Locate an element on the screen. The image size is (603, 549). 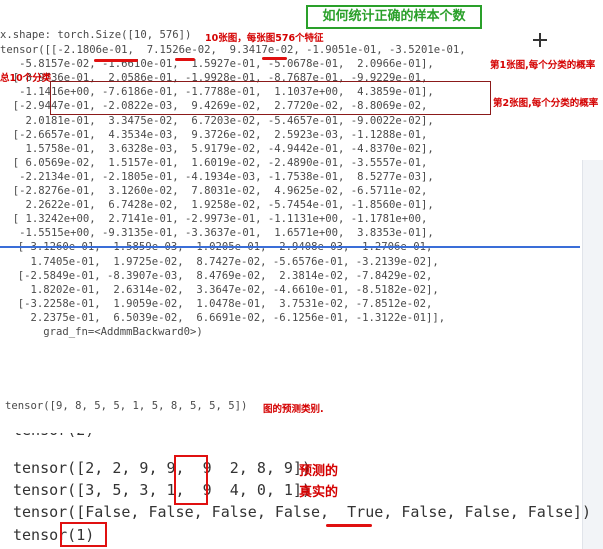
row1-annotation: 第1张图,每个分类的概率 is located at coordinates (543, 65).